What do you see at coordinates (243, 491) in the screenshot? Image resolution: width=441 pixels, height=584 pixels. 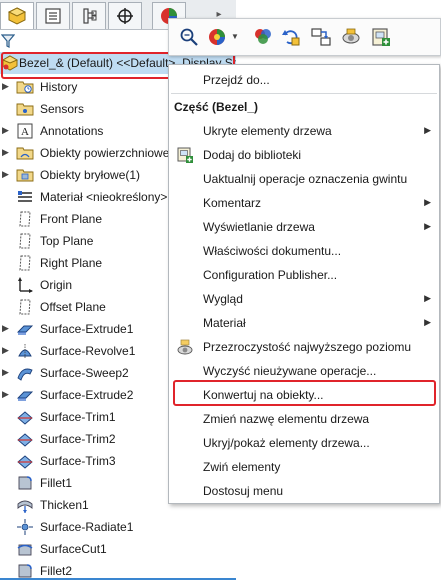 I see `menu-item-label: Dostosuj menu` at bounding box center [243, 491].